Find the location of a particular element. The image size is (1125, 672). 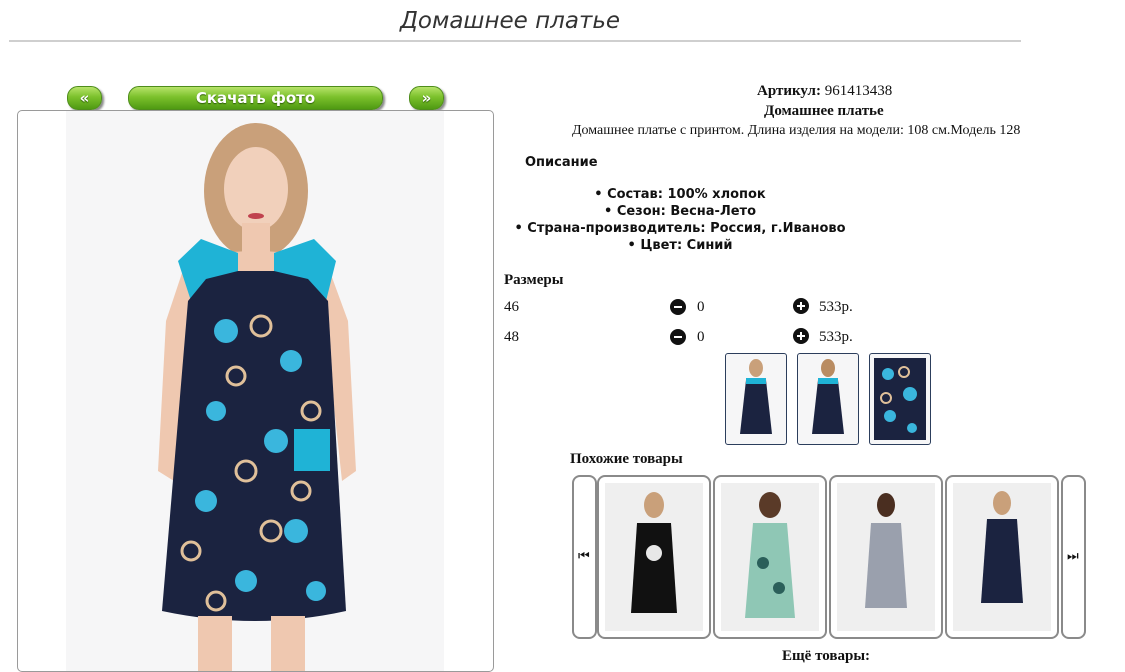

download-photo-button: Скачать фото is located at coordinates (255, 98).